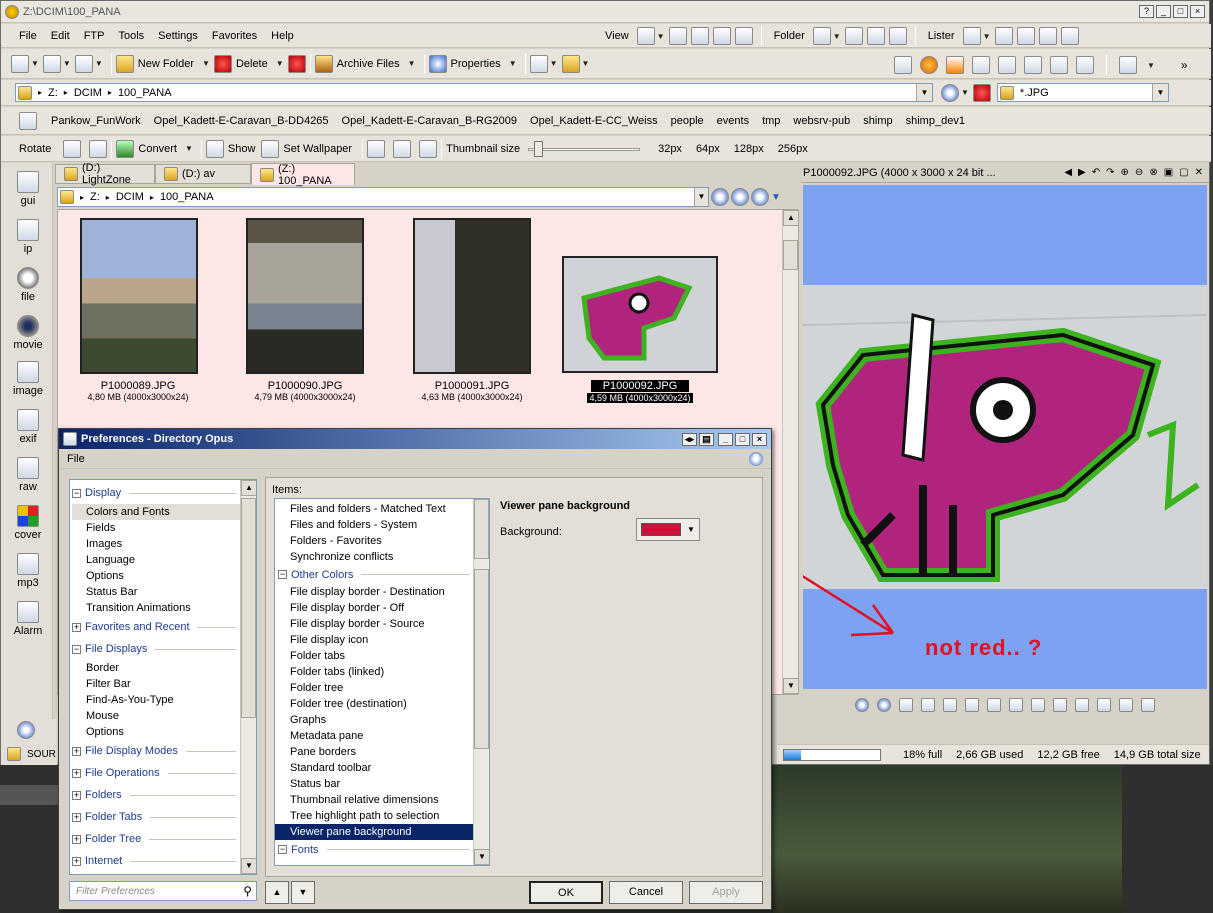  What do you see at coordinates (164, 608) in the screenshot?
I see `tree-item: Transition Animations` at bounding box center [164, 608].